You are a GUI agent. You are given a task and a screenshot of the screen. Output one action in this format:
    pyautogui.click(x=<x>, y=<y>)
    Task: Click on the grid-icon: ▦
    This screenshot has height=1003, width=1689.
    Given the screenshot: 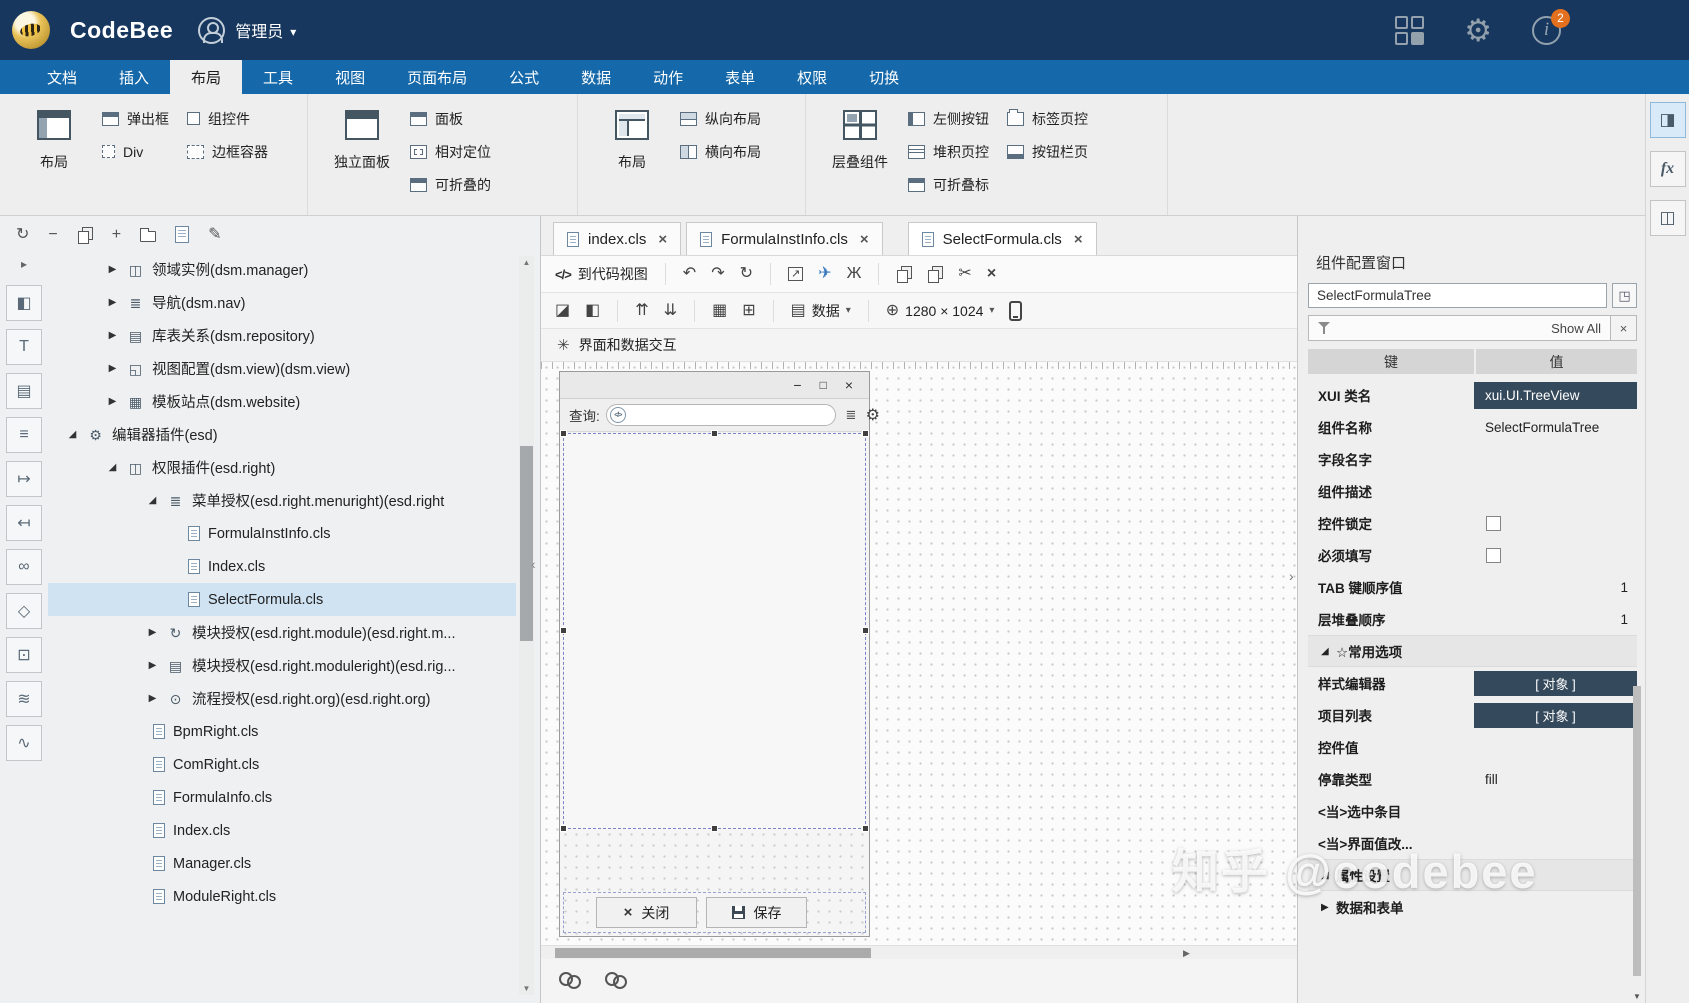 What is the action you would take?
    pyautogui.click(x=719, y=310)
    